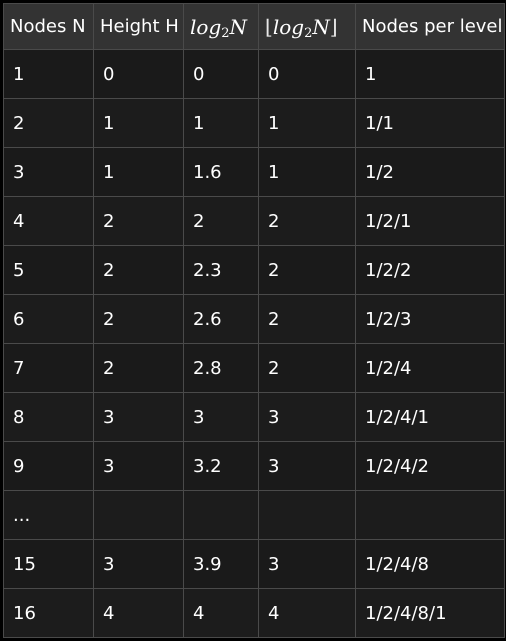  Describe the element at coordinates (333, 26) in the screenshot. I see `floor-right-bracket: ⌋` at that location.